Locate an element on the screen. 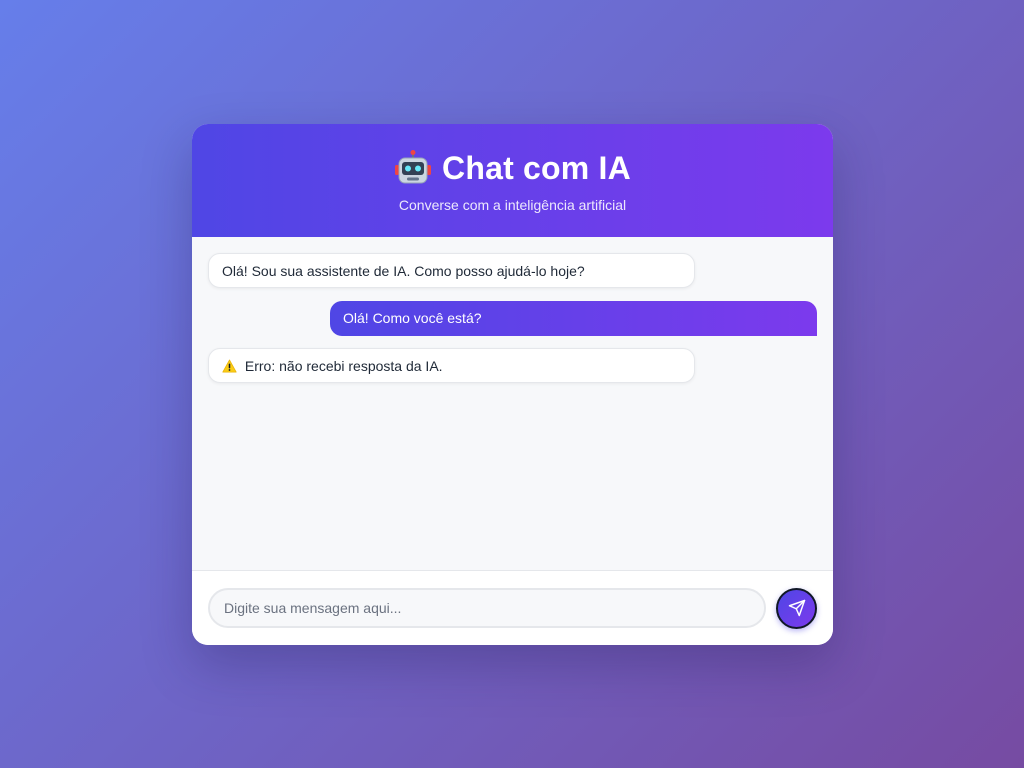  composer is located at coordinates (512, 607).